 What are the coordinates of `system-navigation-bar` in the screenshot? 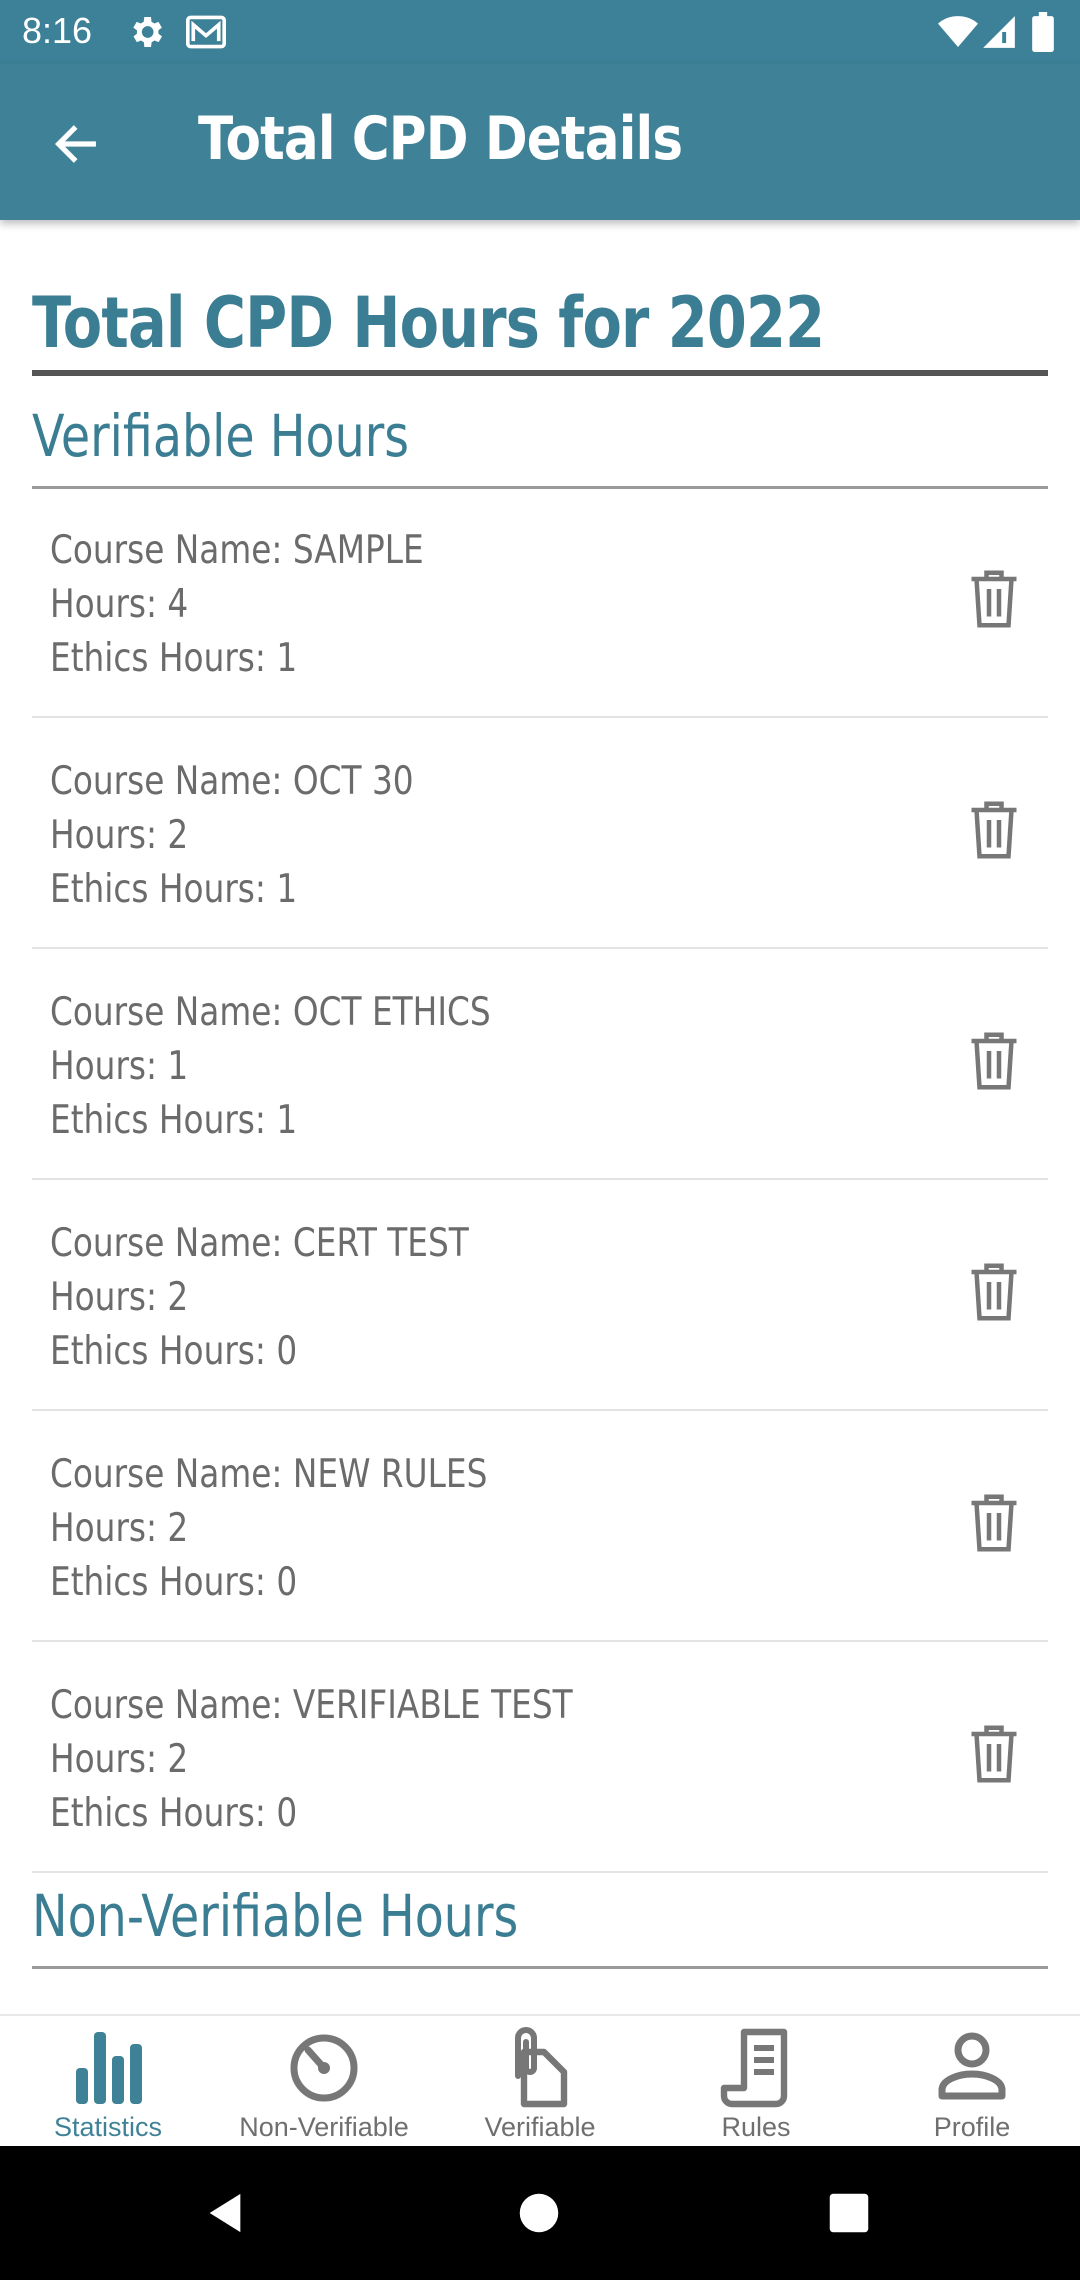 It's located at (540, 2213).